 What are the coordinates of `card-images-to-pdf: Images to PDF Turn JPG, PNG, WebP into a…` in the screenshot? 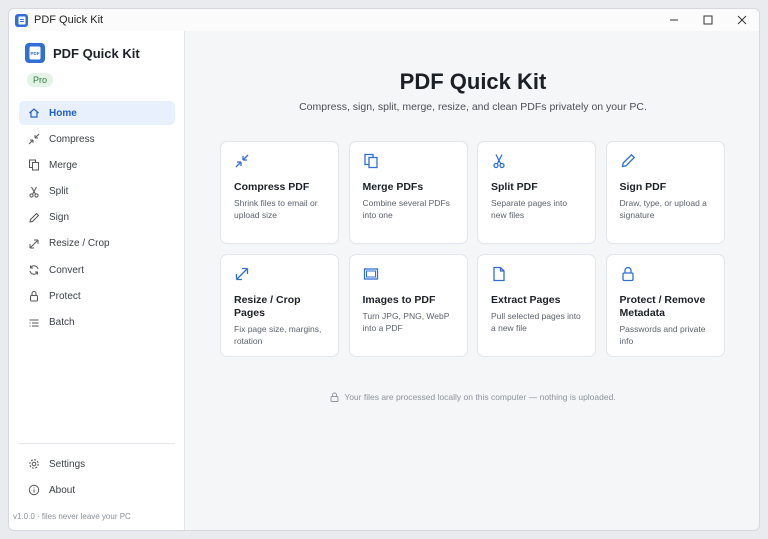 It's located at (408, 305).